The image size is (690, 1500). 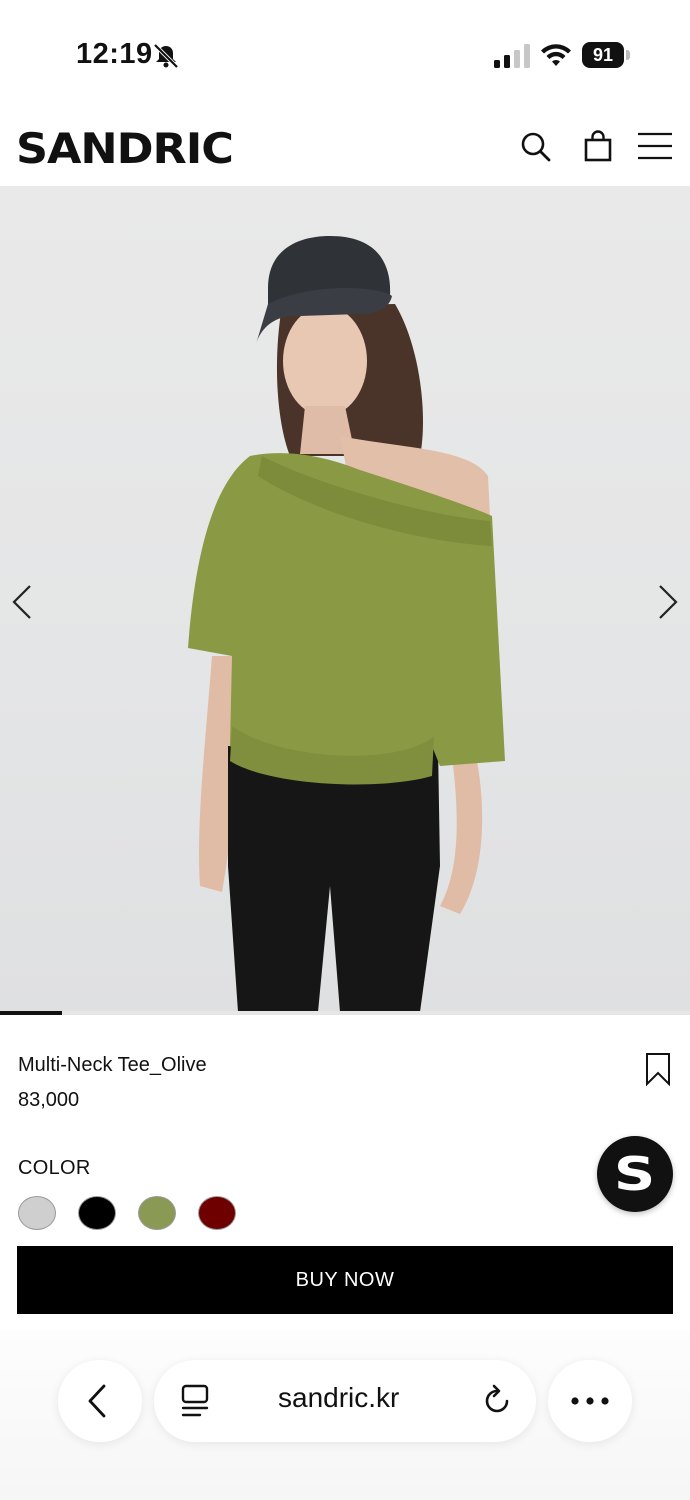 What do you see at coordinates (497, 1401) in the screenshot?
I see `reload-icon` at bounding box center [497, 1401].